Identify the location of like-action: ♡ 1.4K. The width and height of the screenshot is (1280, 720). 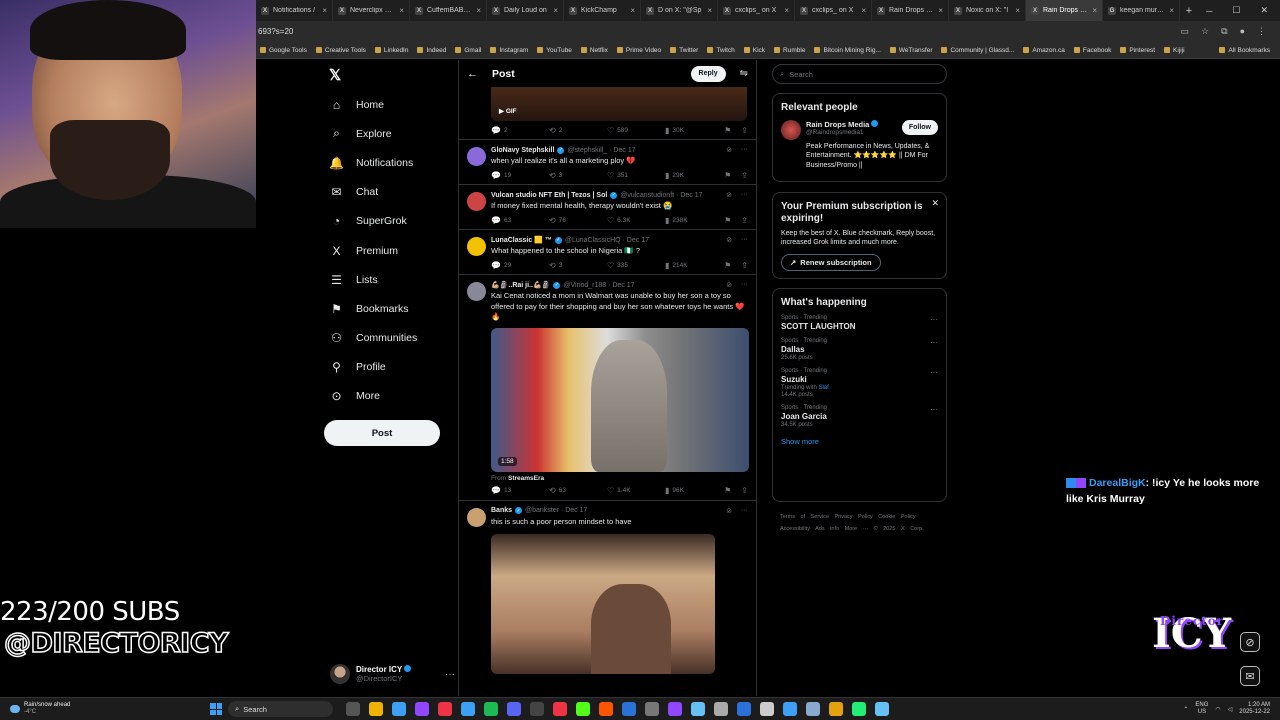
(636, 490).